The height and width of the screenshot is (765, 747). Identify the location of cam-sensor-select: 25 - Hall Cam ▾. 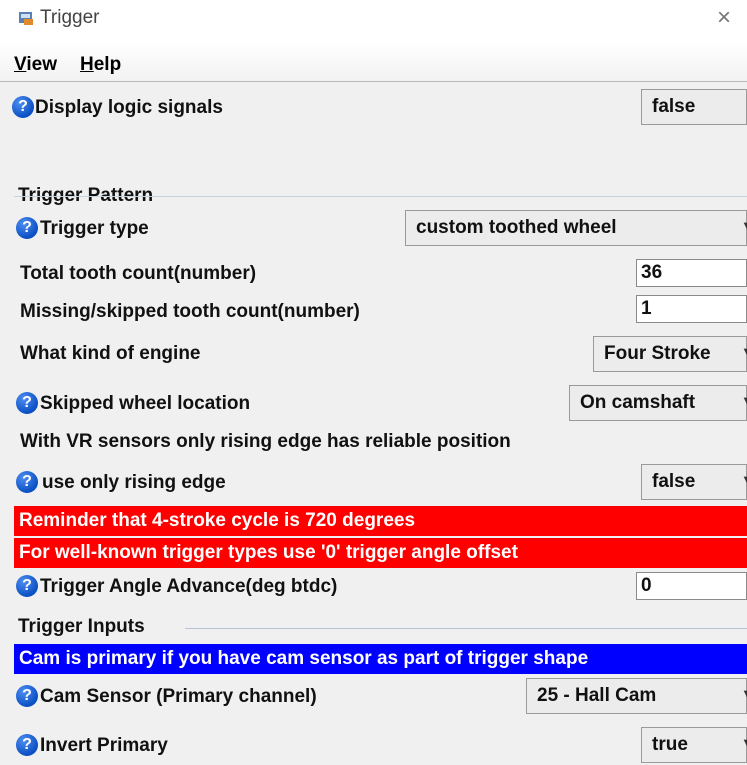
(636, 696).